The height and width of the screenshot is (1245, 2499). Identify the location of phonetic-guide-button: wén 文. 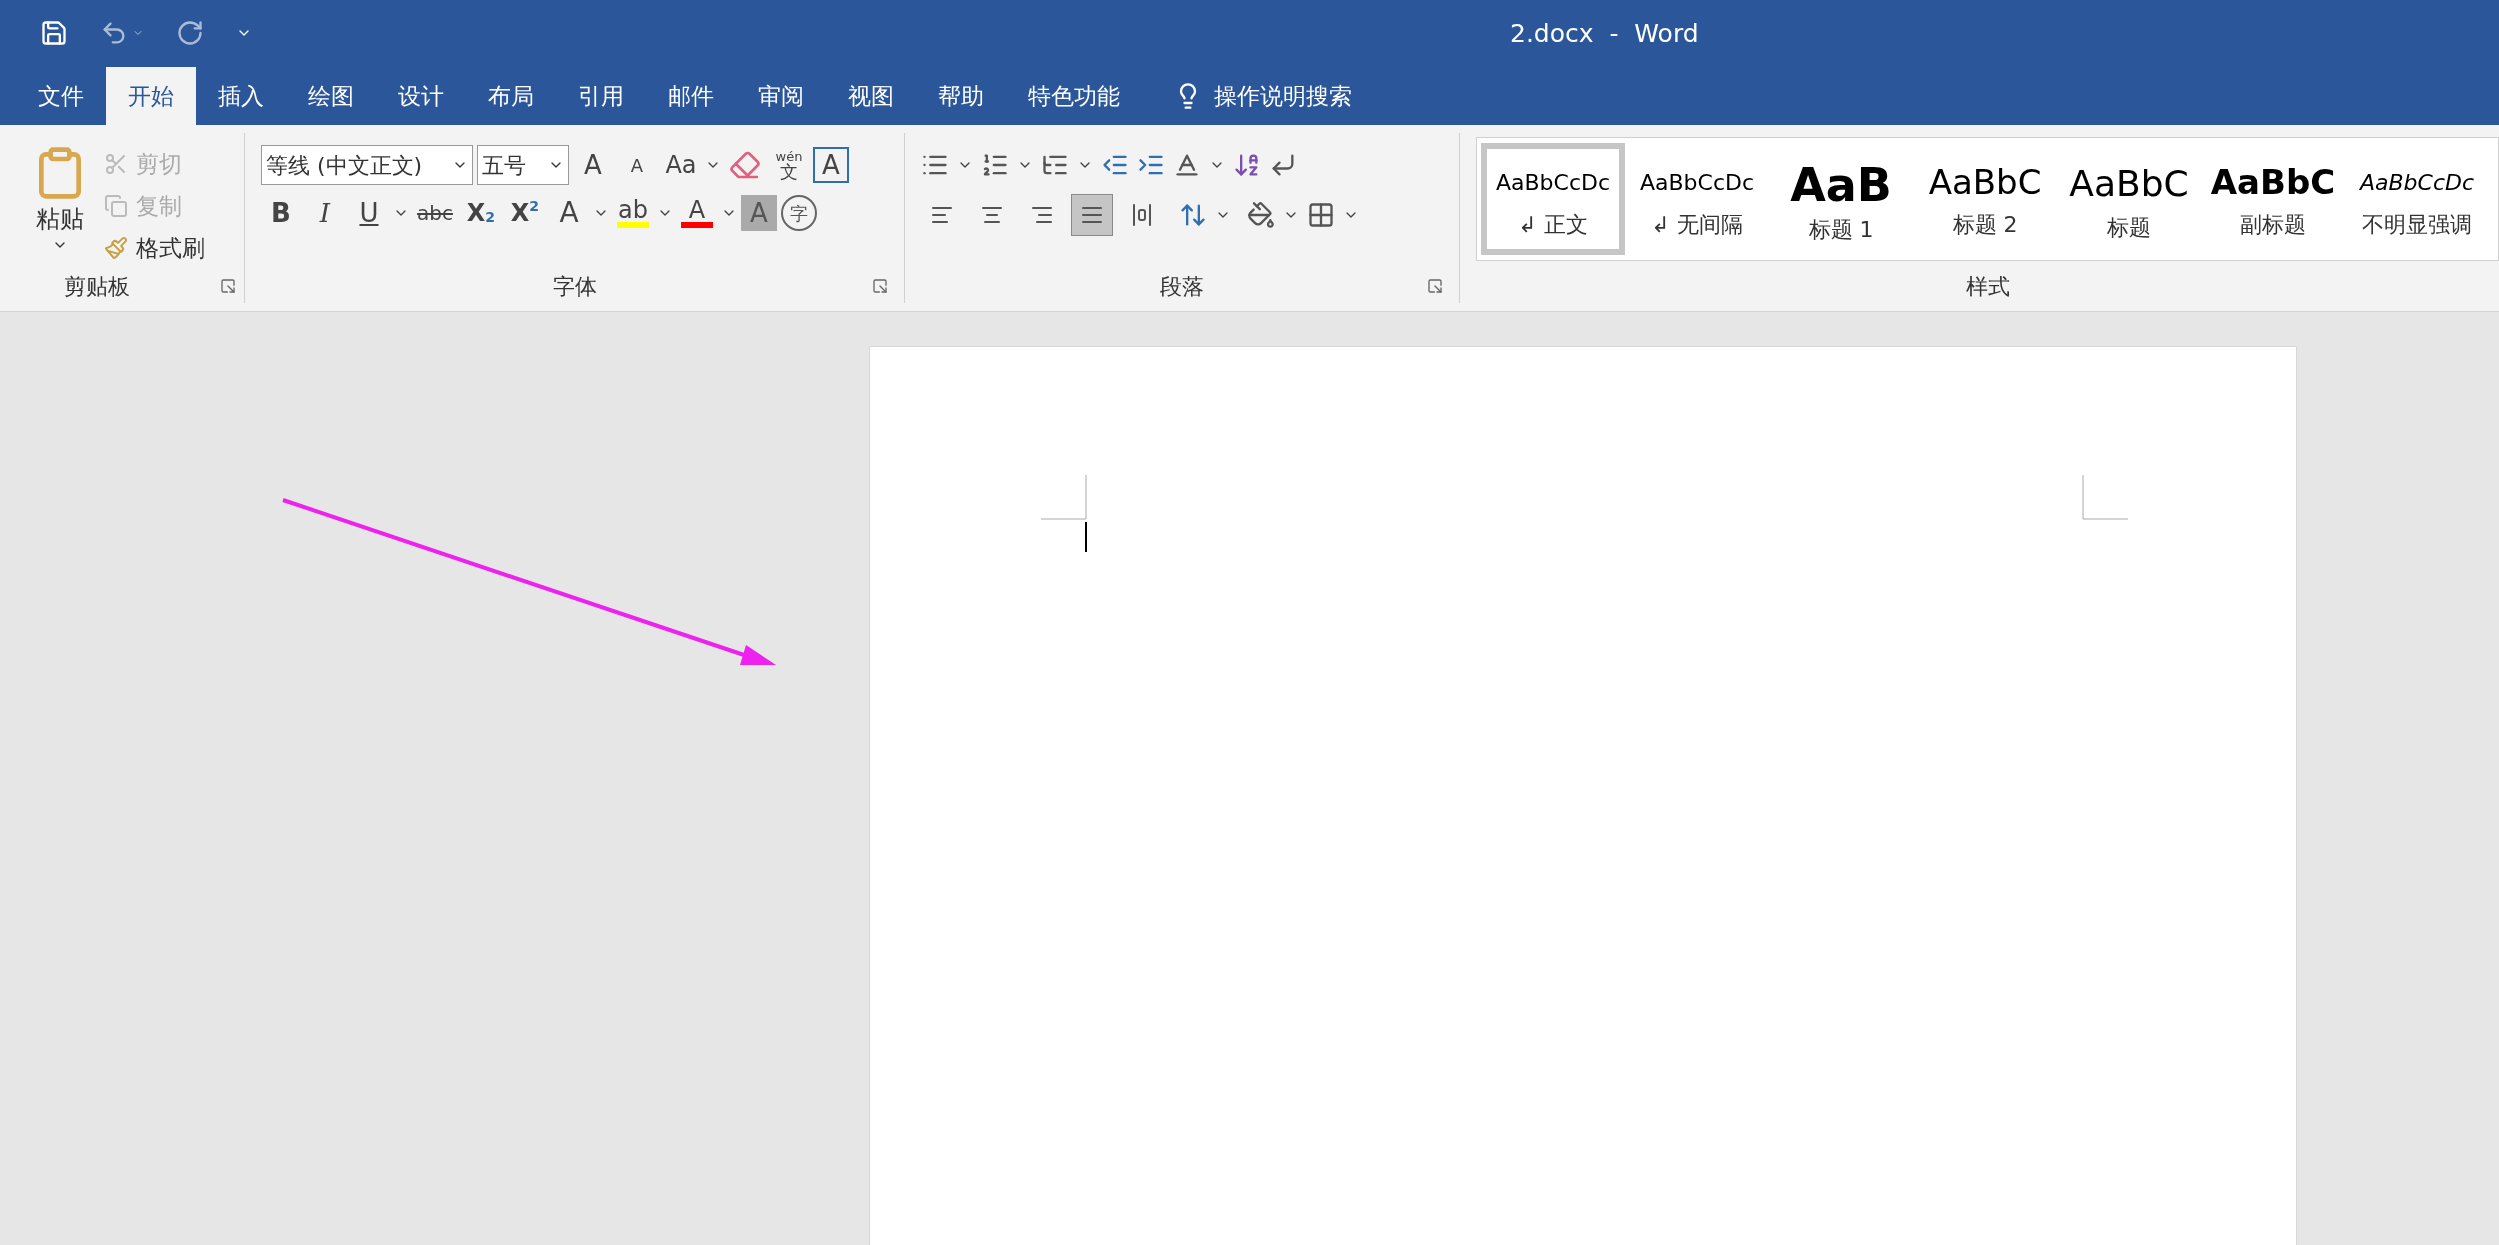
(789, 165).